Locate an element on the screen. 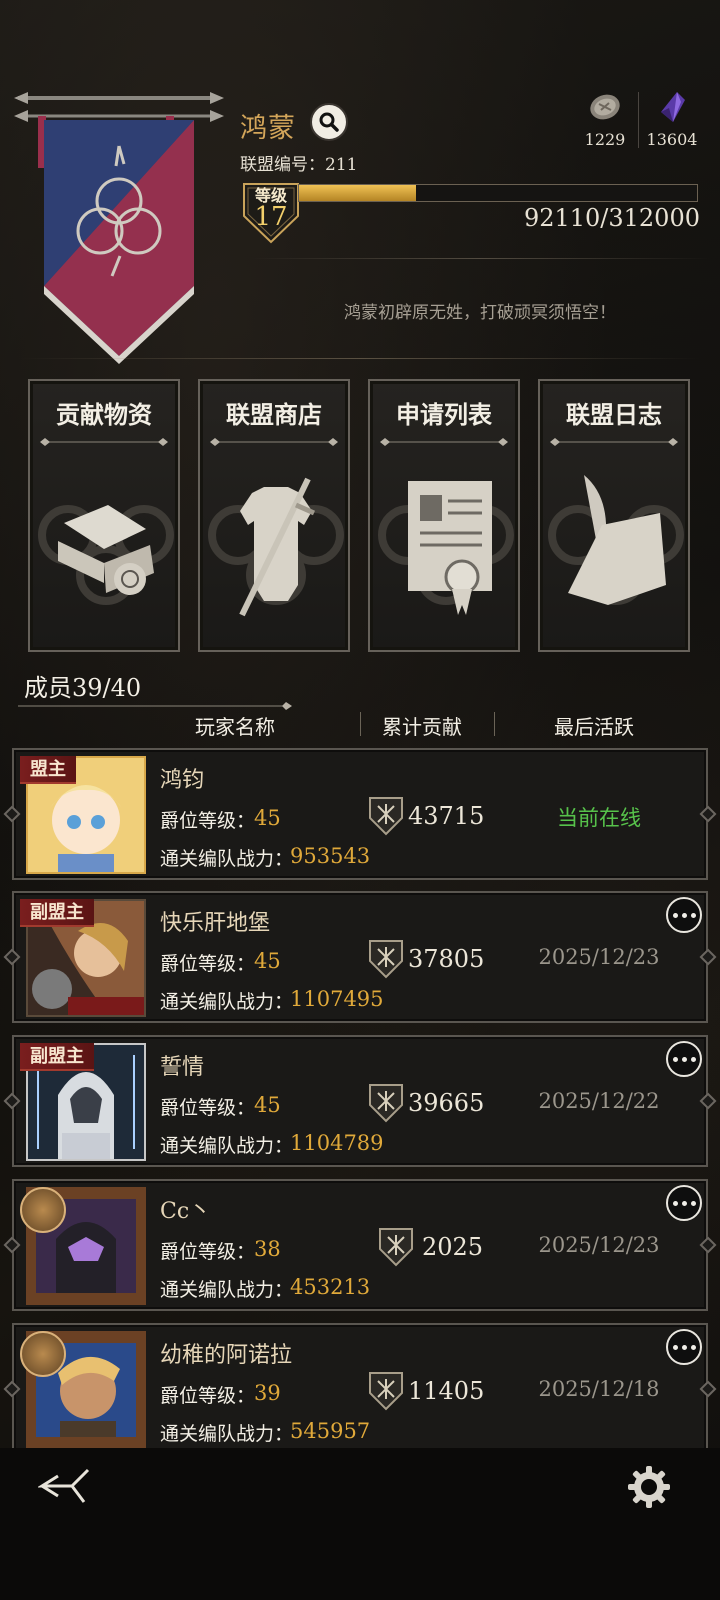  level-value: 17 is located at coordinates (271, 217).